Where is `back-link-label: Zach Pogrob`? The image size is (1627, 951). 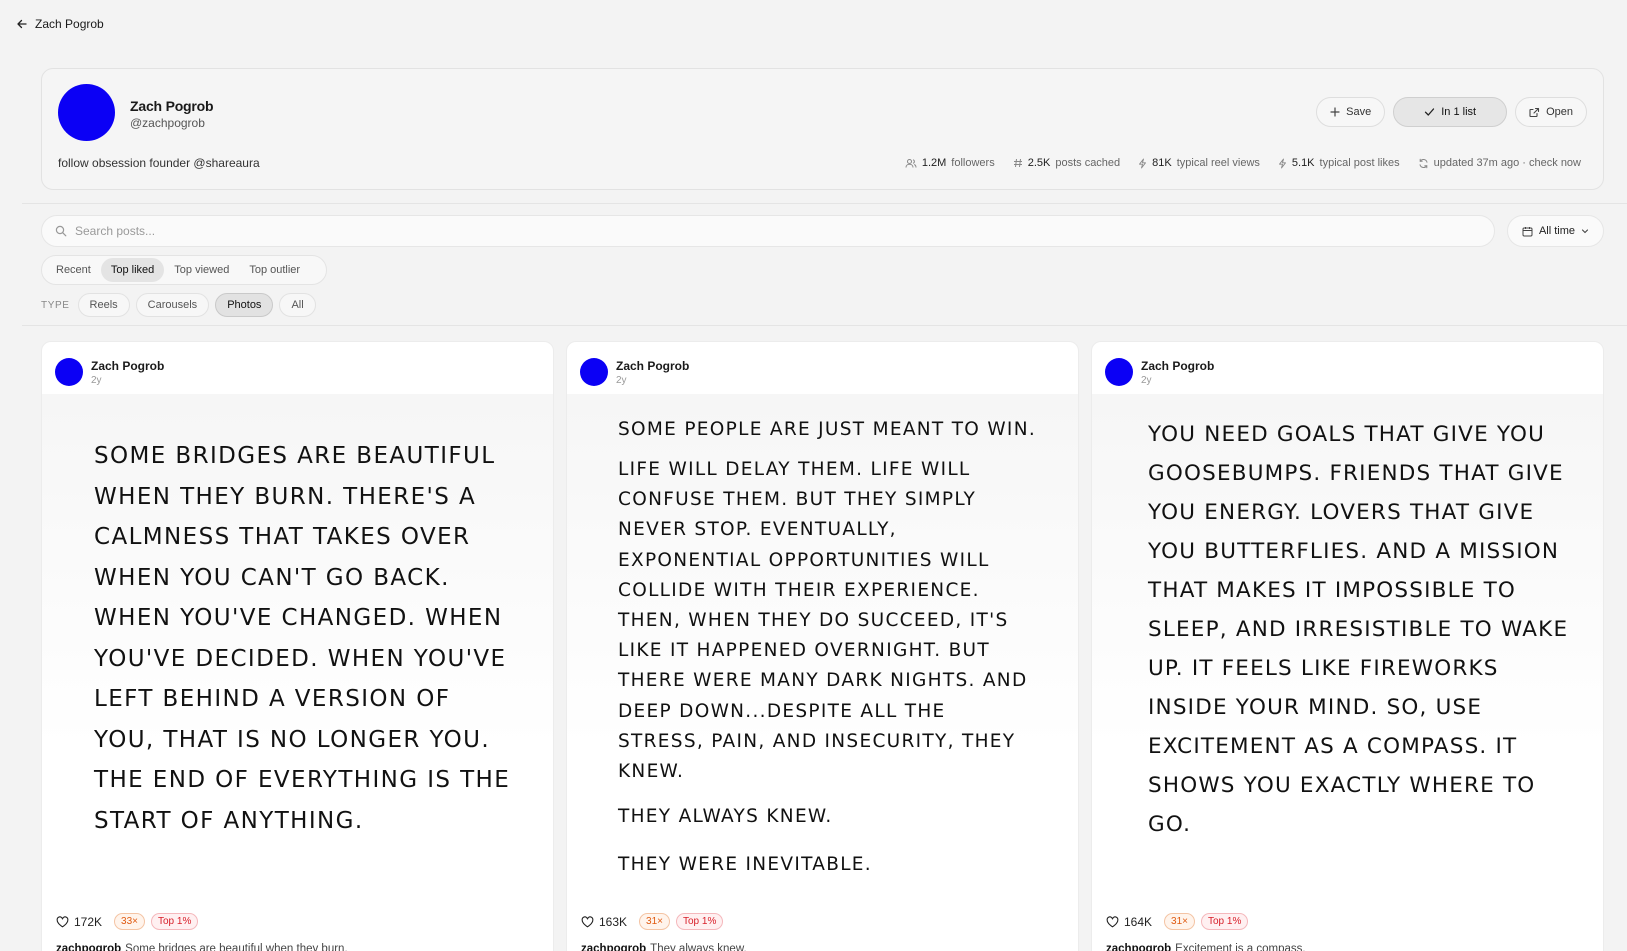 back-link-label: Zach Pogrob is located at coordinates (69, 24).